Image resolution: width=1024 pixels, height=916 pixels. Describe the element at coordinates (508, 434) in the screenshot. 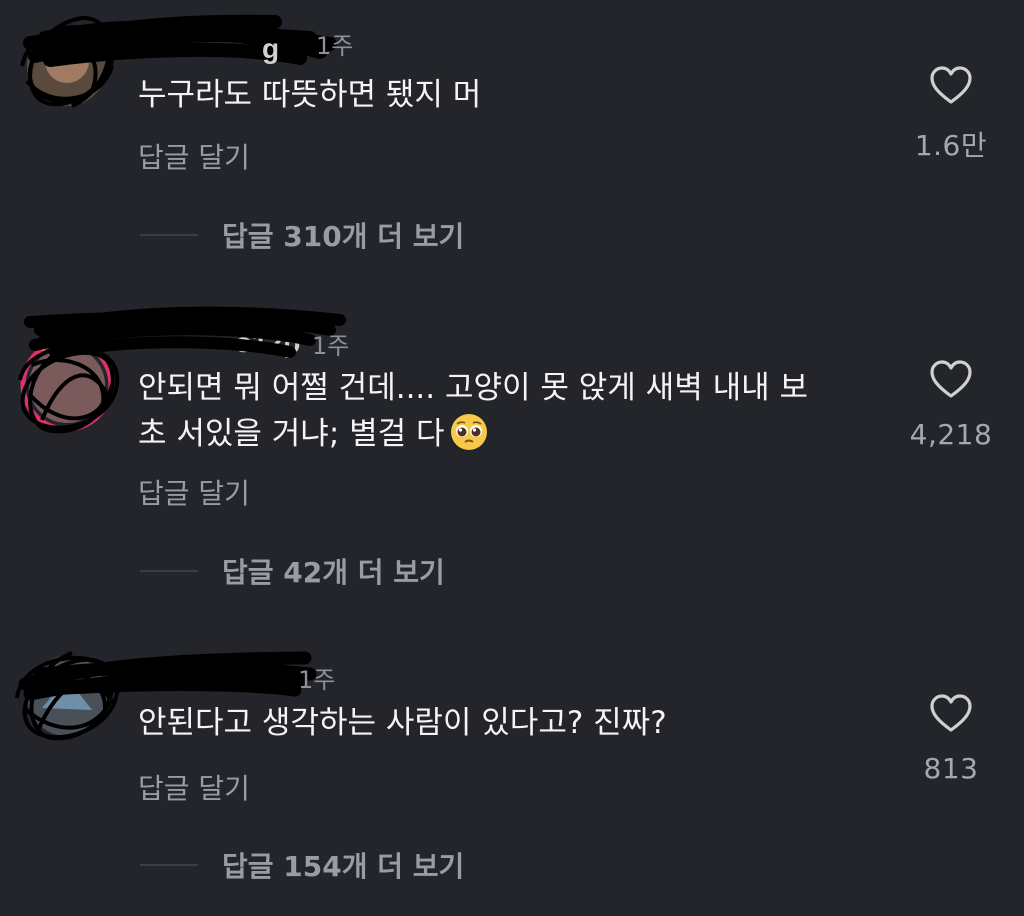

I see `comment-text-line-2: 초 서있을 거냐; 별걸 다` at that location.